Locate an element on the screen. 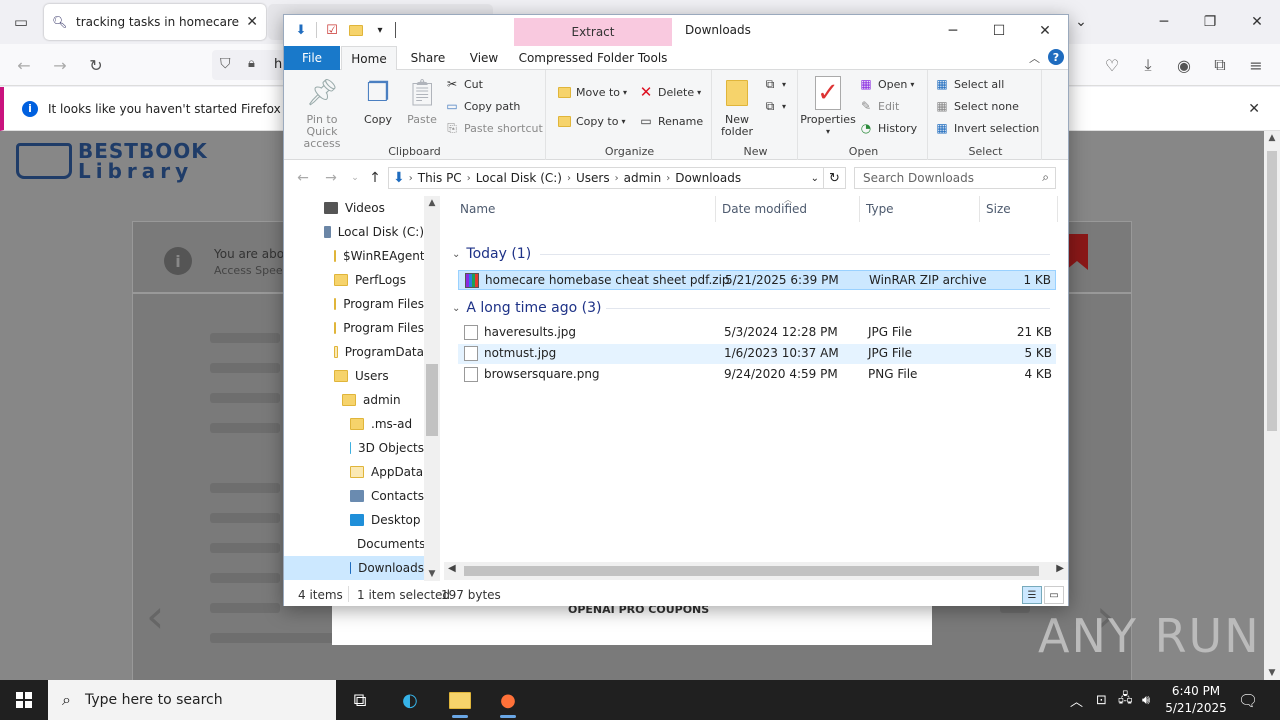  edge-icon: ◐ is located at coordinates (410, 700).